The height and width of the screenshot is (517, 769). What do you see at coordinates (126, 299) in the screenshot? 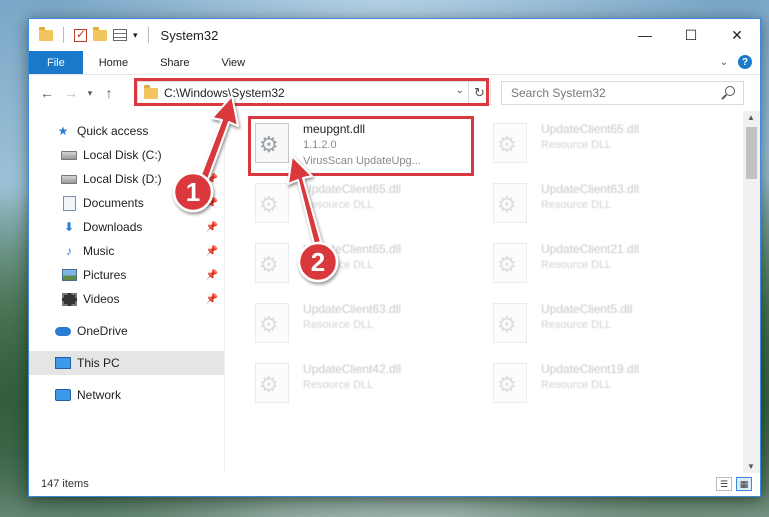
I see `nav-item-videos: Videos 📌` at bounding box center [126, 299].